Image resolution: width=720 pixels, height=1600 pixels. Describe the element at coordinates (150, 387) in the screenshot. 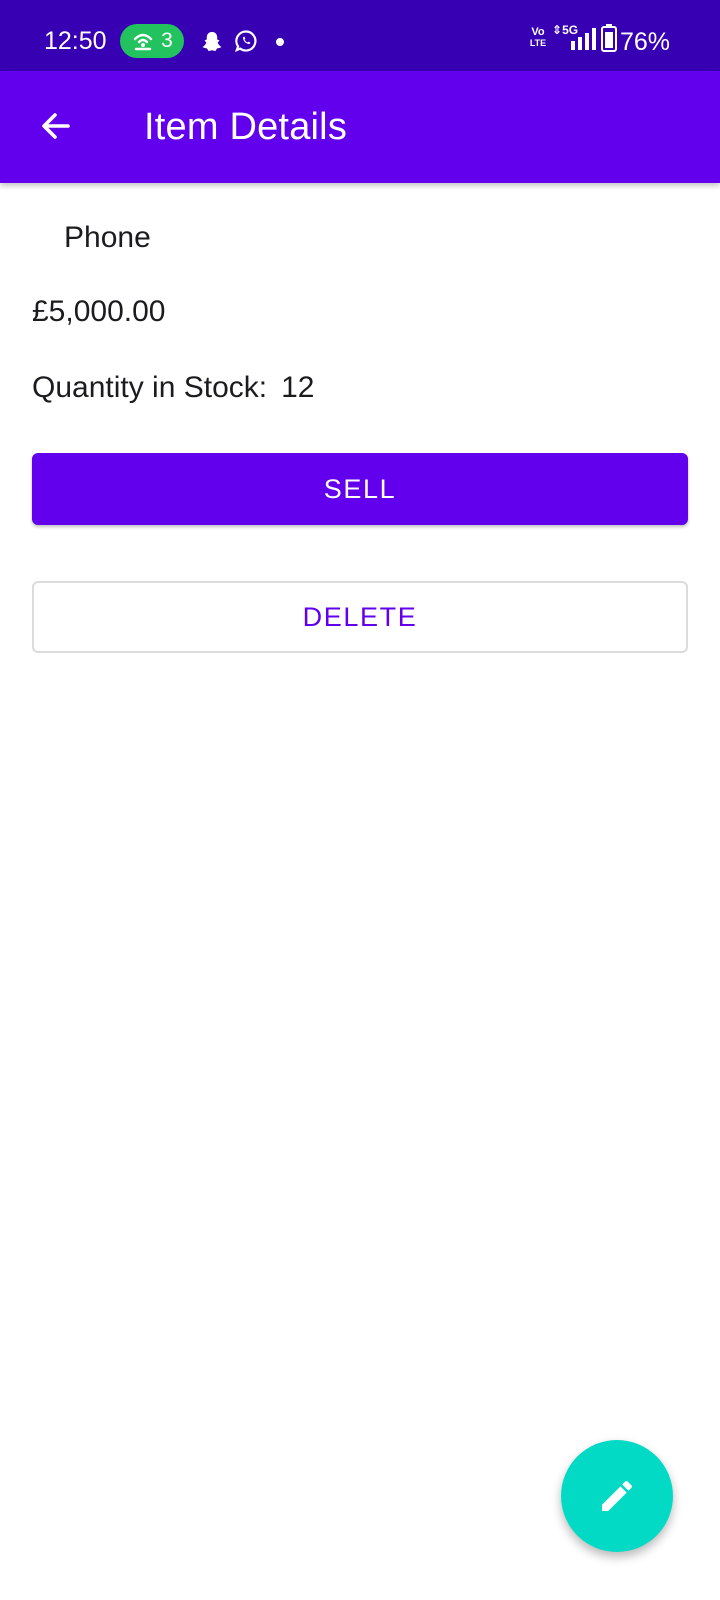

I see `stock-label: Quantity in Stock:` at that location.